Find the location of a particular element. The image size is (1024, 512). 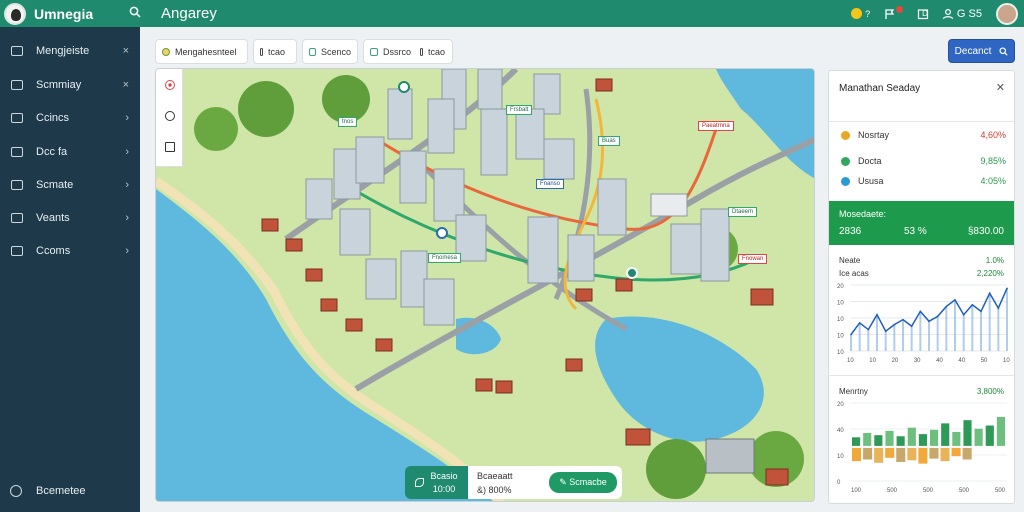

filter-chip-3: Dssrco tcao is located at coordinates (408, 51).